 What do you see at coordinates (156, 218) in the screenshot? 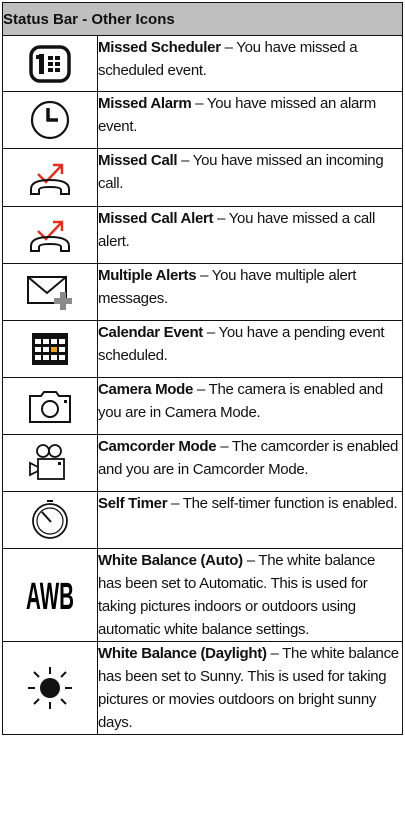
I see `row-title: Missed Call Alert` at bounding box center [156, 218].